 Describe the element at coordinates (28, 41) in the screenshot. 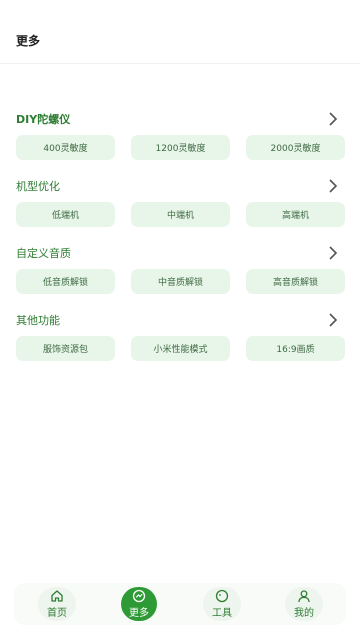

I see `page-title: 更多` at that location.